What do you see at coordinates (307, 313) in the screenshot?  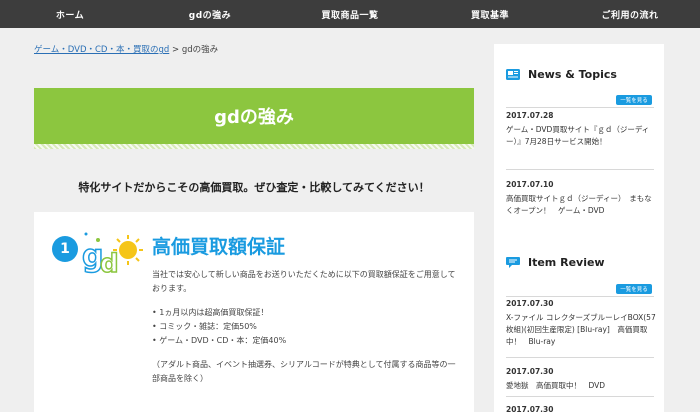 I see `feature-bullet: 1ヵ月以内は超高価買取保証！` at bounding box center [307, 313].